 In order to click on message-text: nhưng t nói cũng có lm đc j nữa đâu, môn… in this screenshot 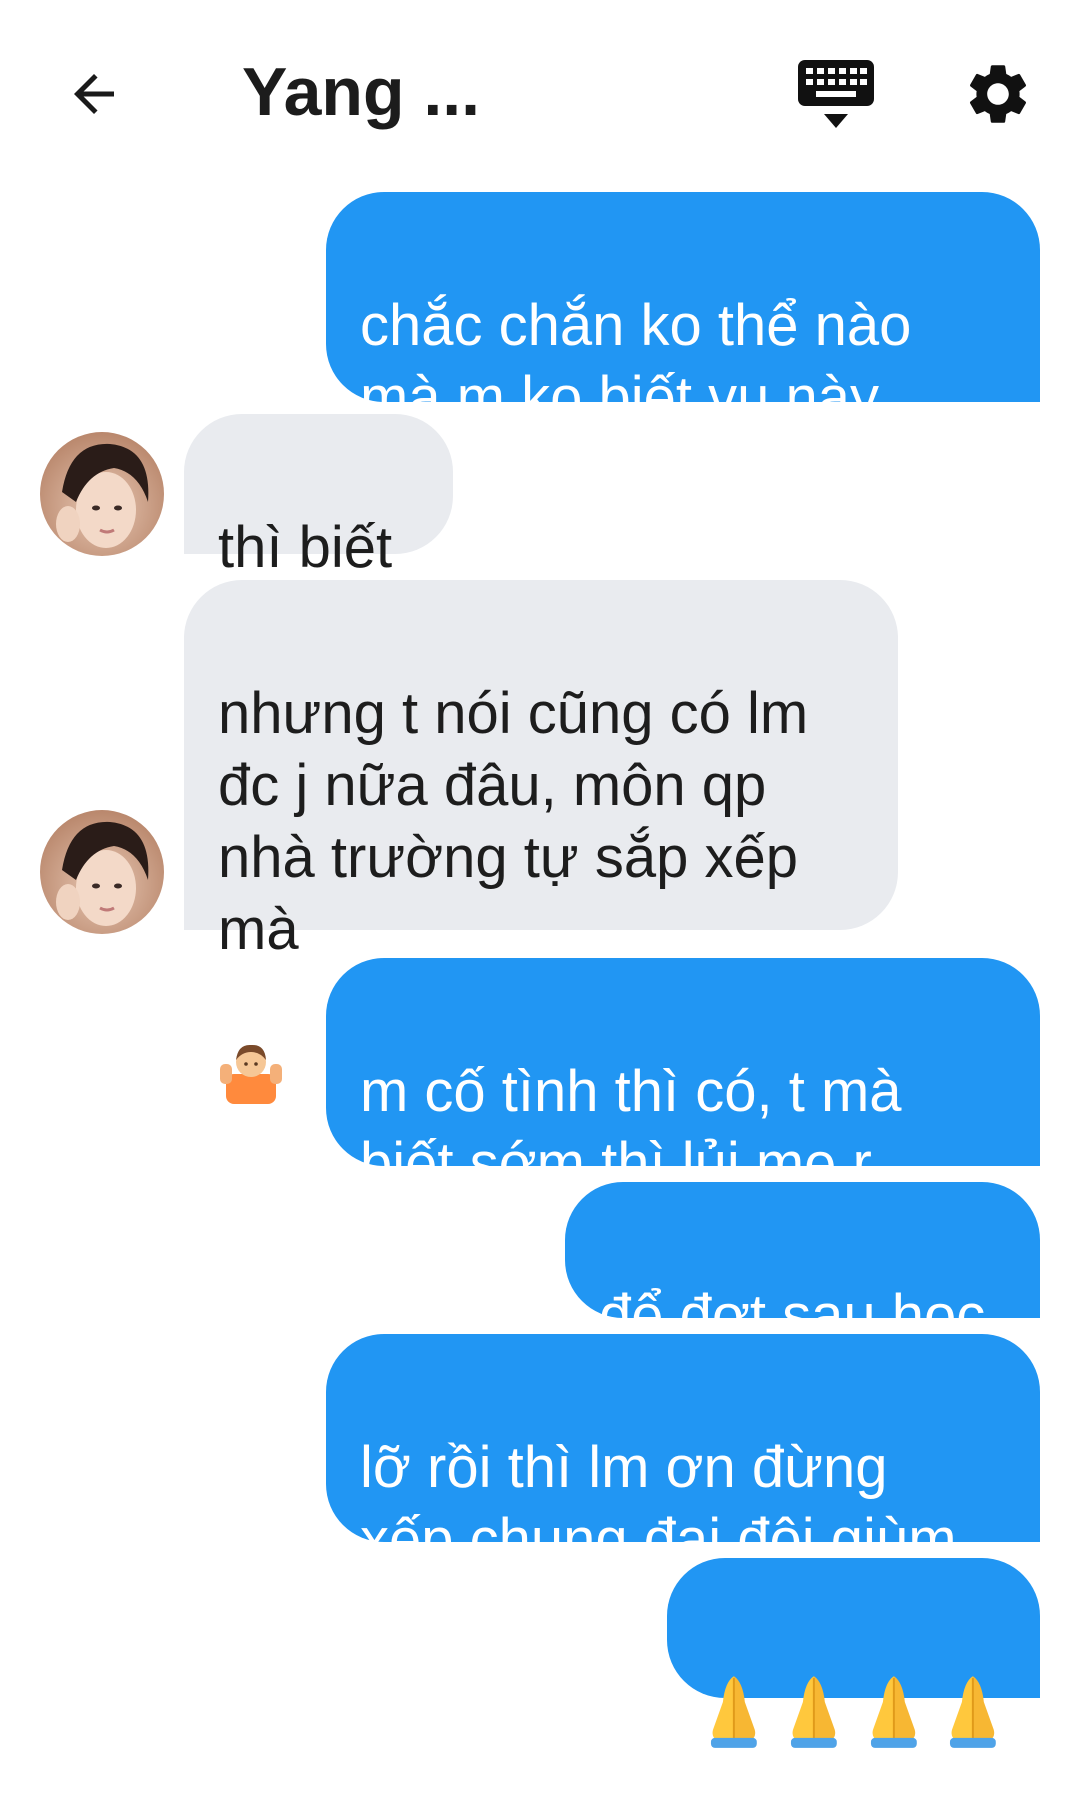, I will do `click(513, 821)`.